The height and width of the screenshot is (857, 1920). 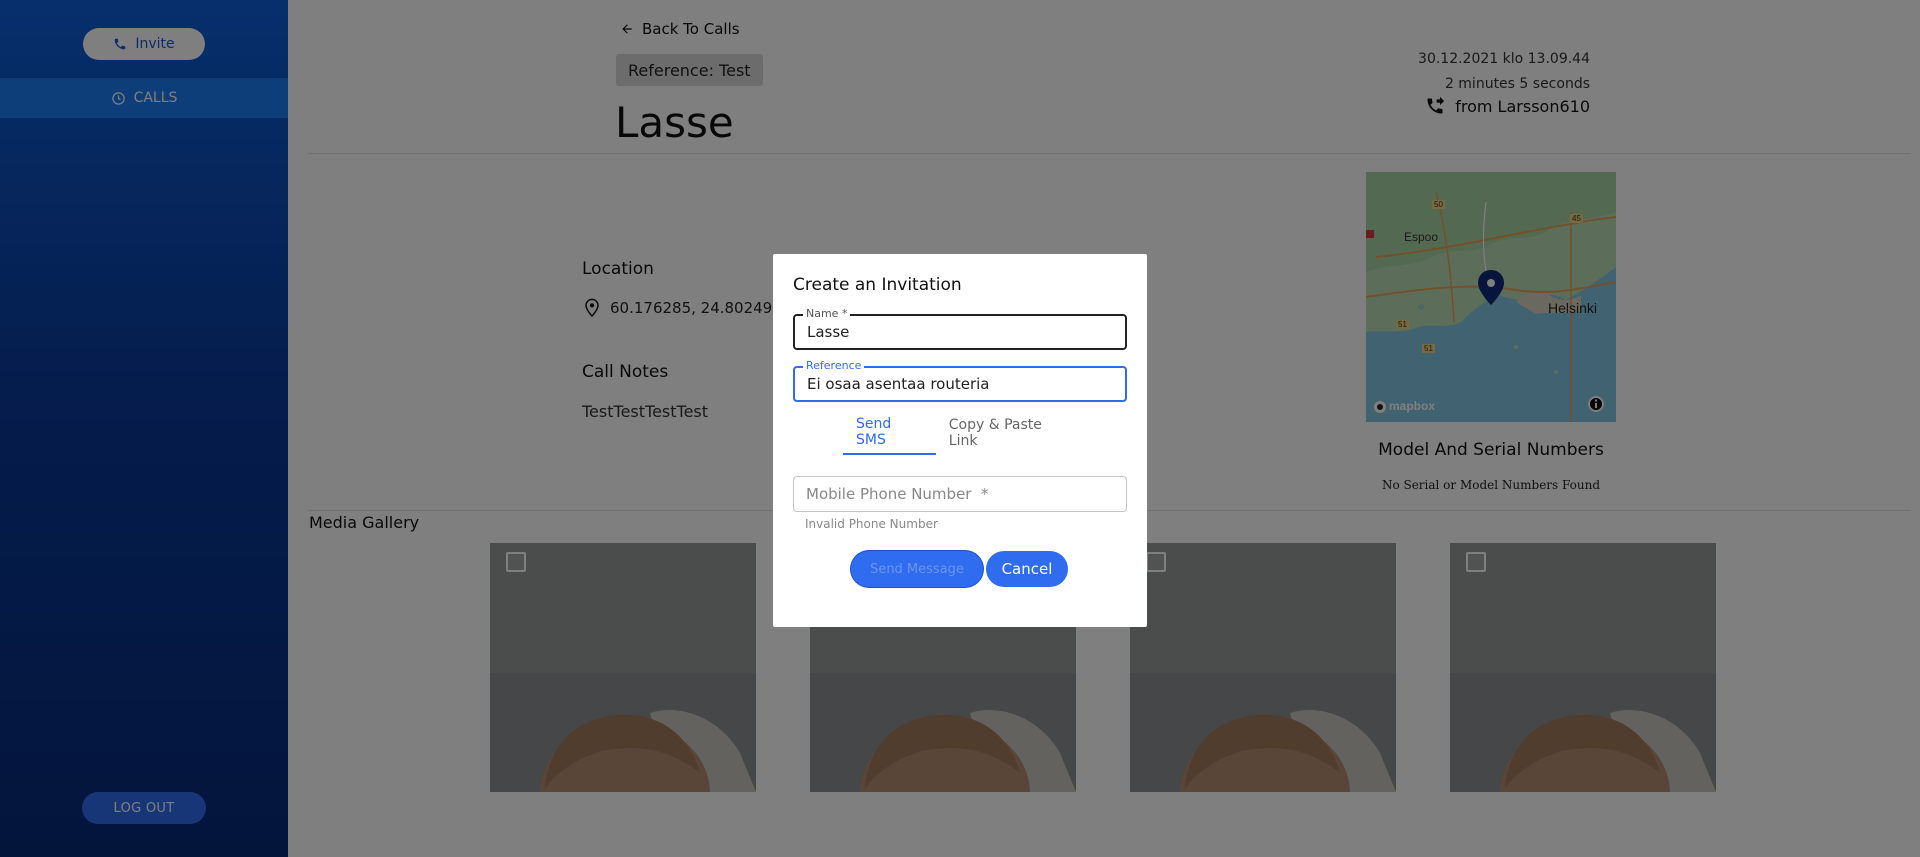 I want to click on dialog-title: Create an Invitation, so click(x=877, y=285).